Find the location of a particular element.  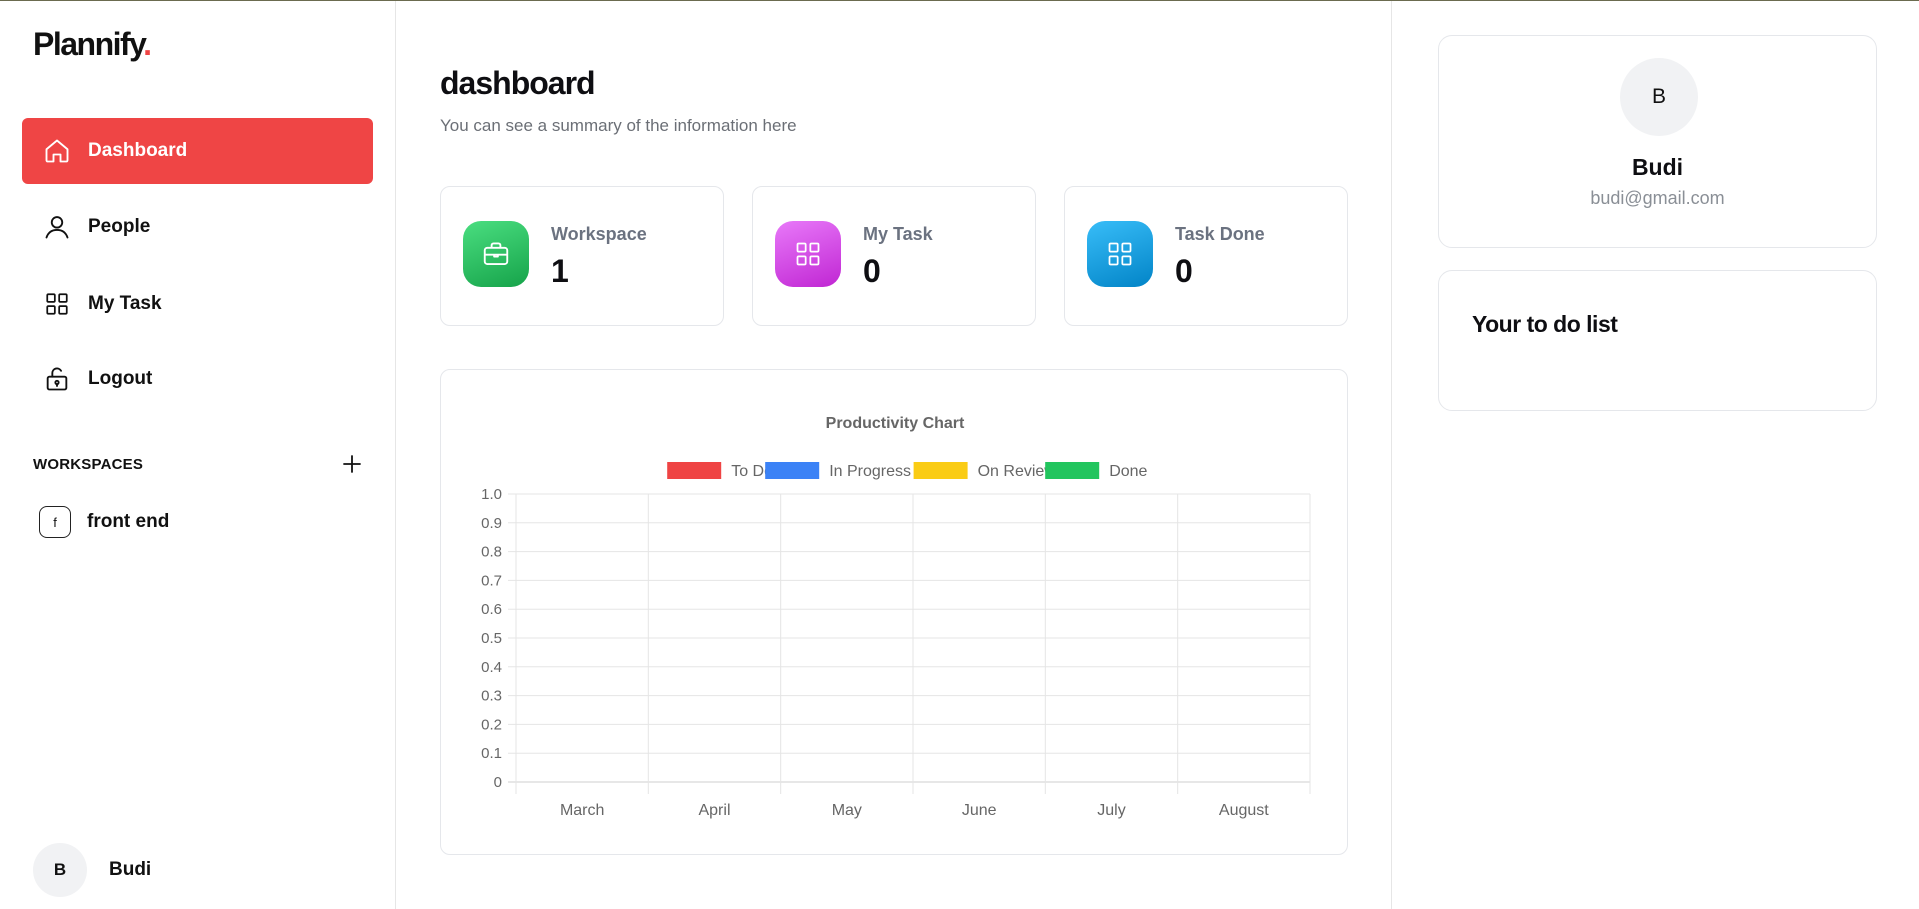

sidebar-item-label: People is located at coordinates (119, 226).